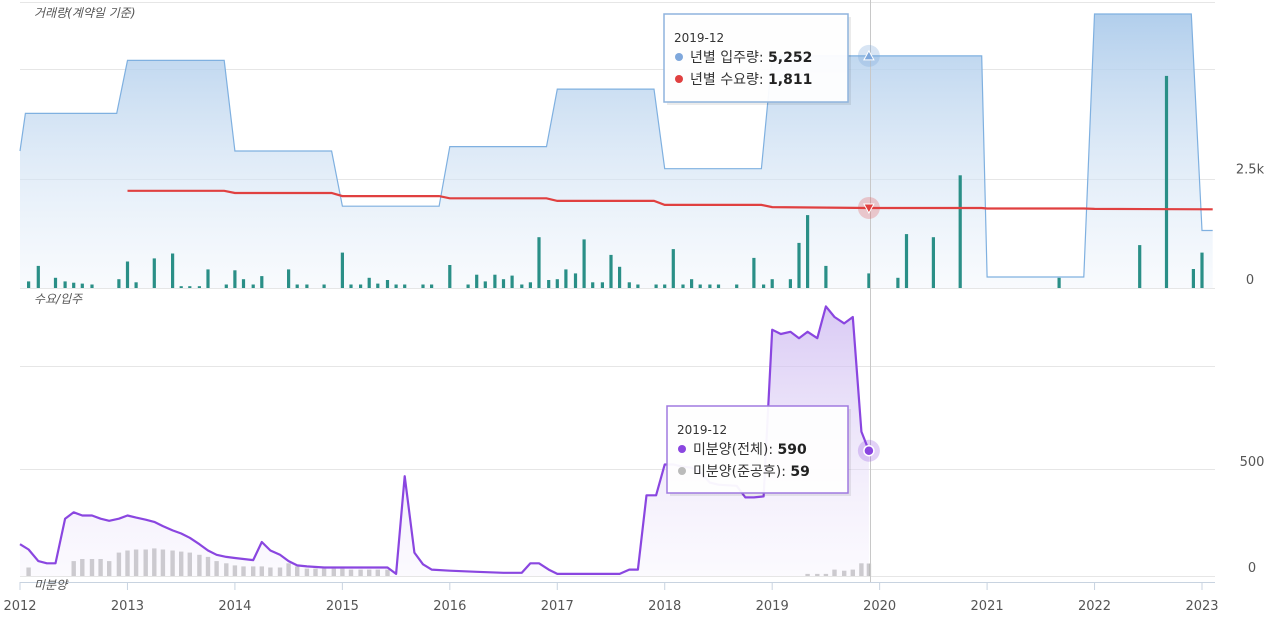 Image resolution: width=1280 pixels, height=630 pixels. What do you see at coordinates (58, 299) in the screenshot?
I see `extra-panel-label: 수요/입주` at bounding box center [58, 299].